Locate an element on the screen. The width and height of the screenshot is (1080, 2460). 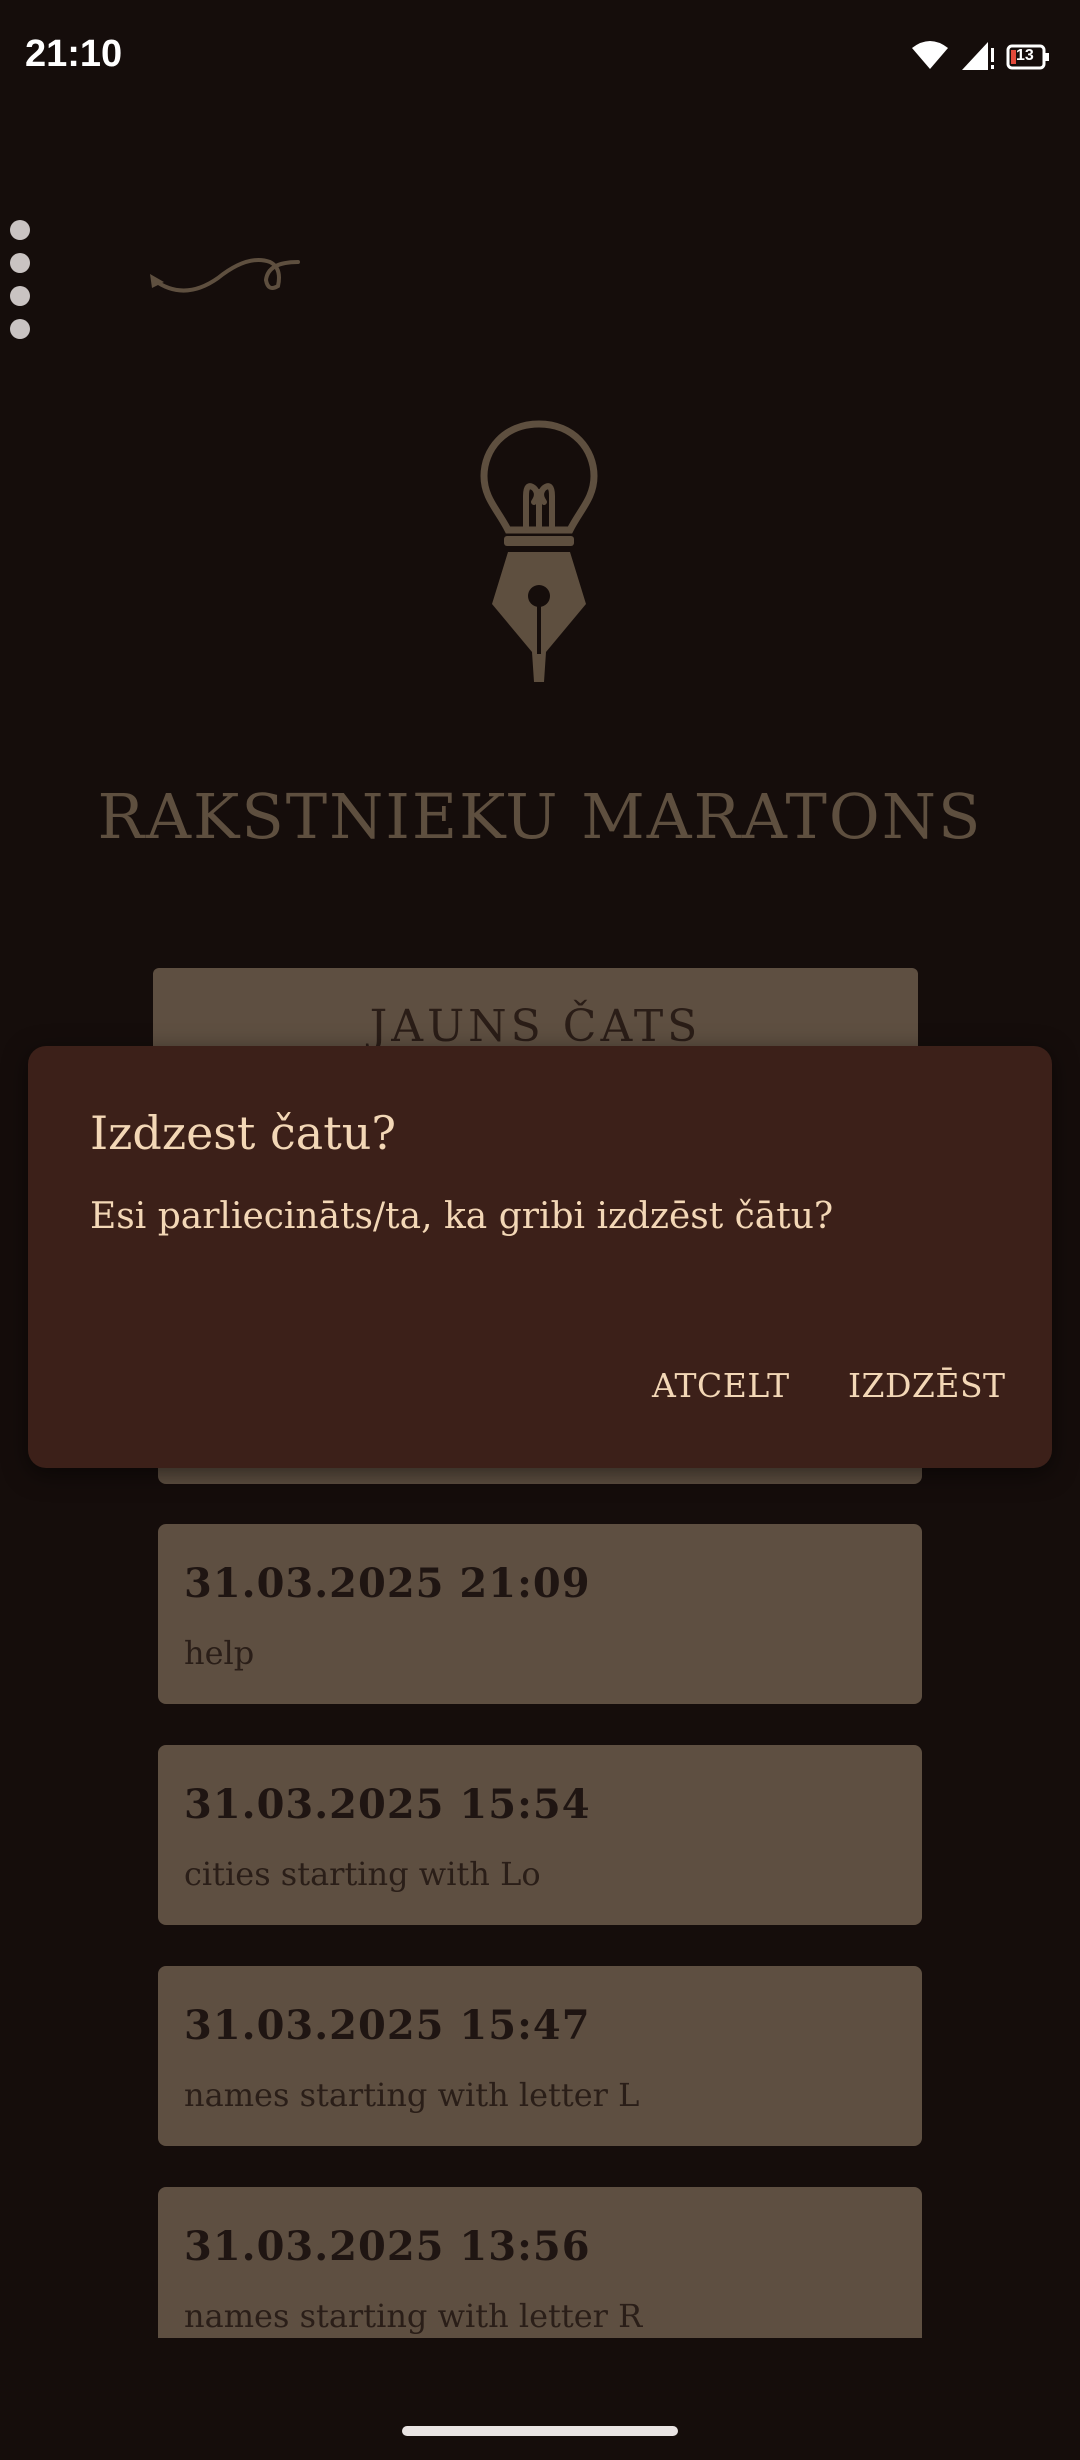
chat-card: 31.03.2025 15:54 cities starting with Lo is located at coordinates (540, 1835).